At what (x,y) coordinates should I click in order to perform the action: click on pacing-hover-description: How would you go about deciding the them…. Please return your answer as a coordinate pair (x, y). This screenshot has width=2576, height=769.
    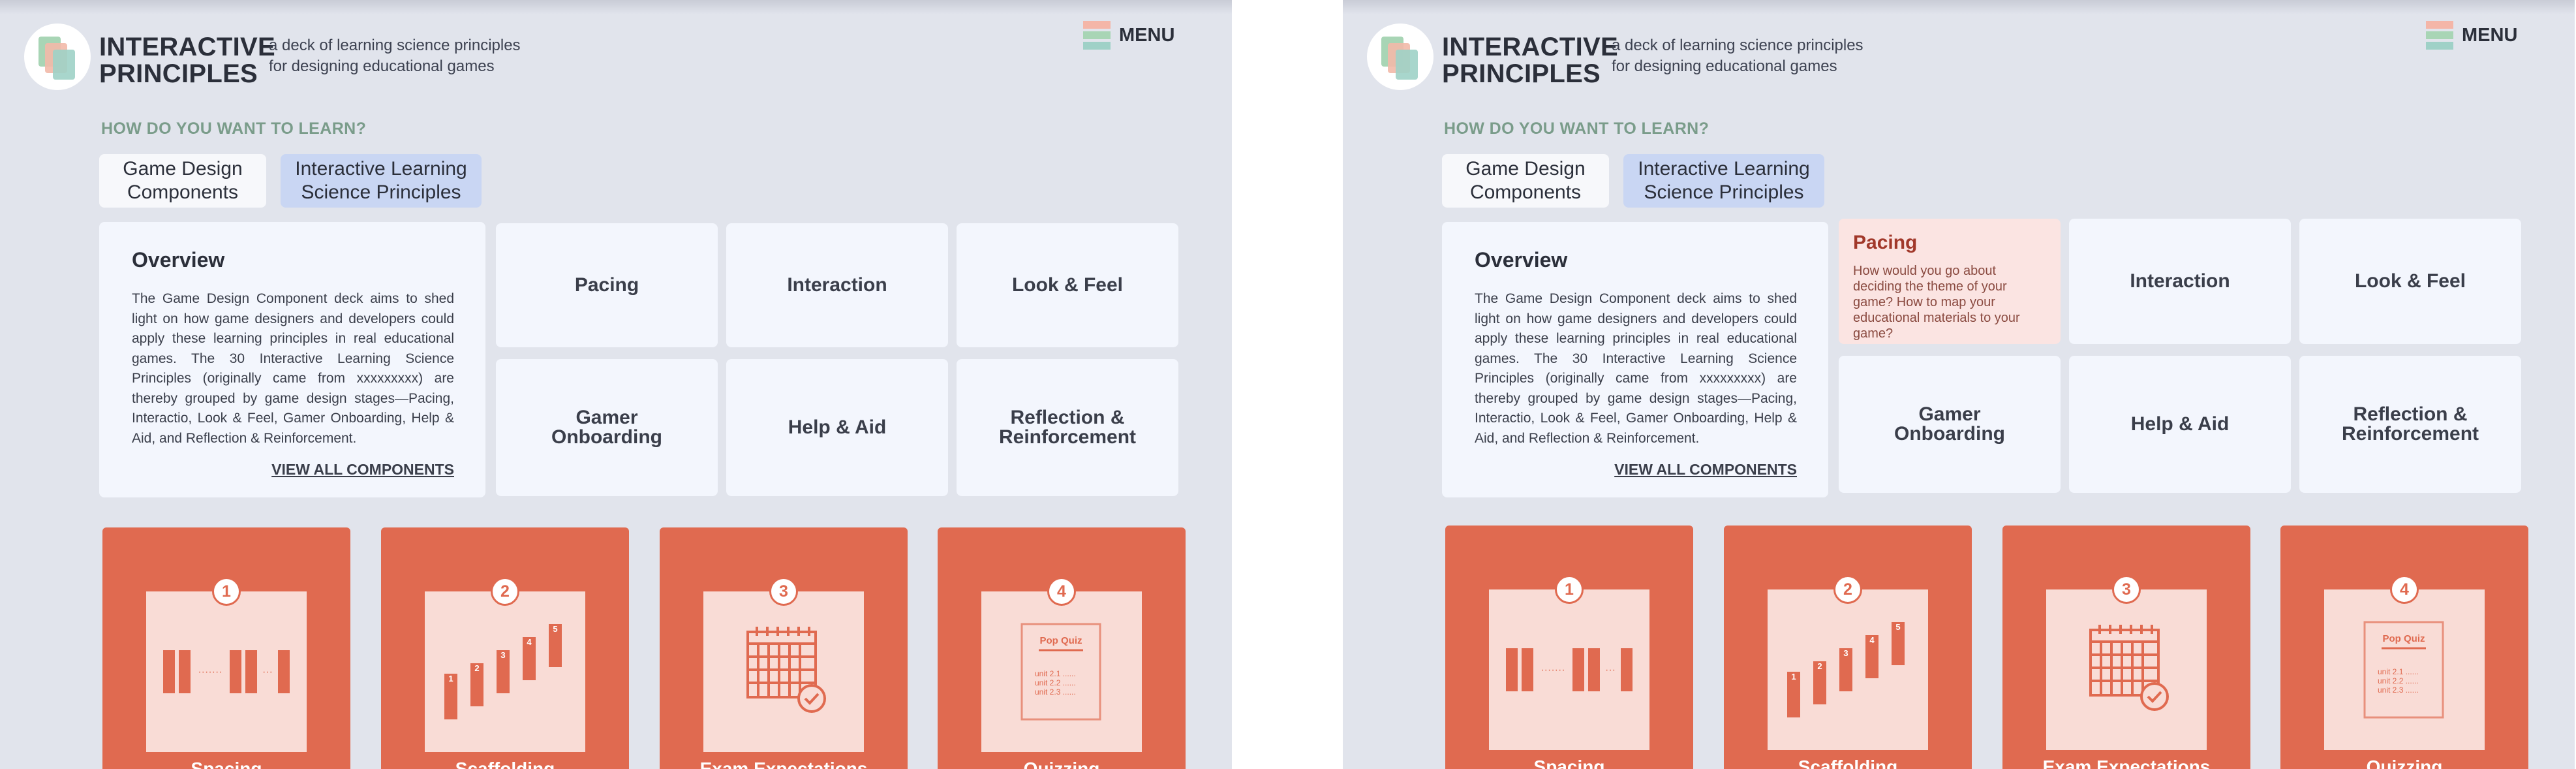
    Looking at the image, I should click on (1936, 302).